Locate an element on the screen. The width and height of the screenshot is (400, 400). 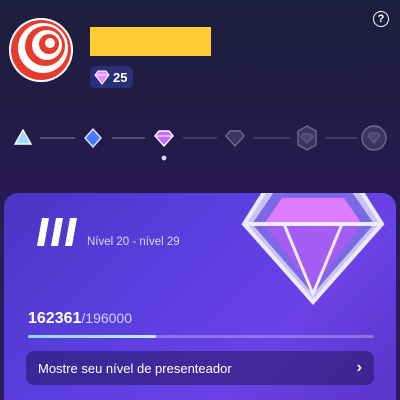
large-diamond-icon is located at coordinates (313, 249).